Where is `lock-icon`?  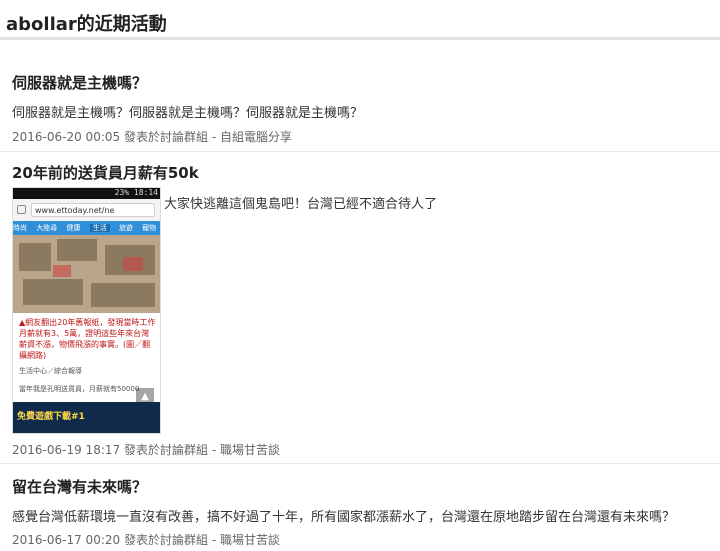
lock-icon is located at coordinates (21, 209).